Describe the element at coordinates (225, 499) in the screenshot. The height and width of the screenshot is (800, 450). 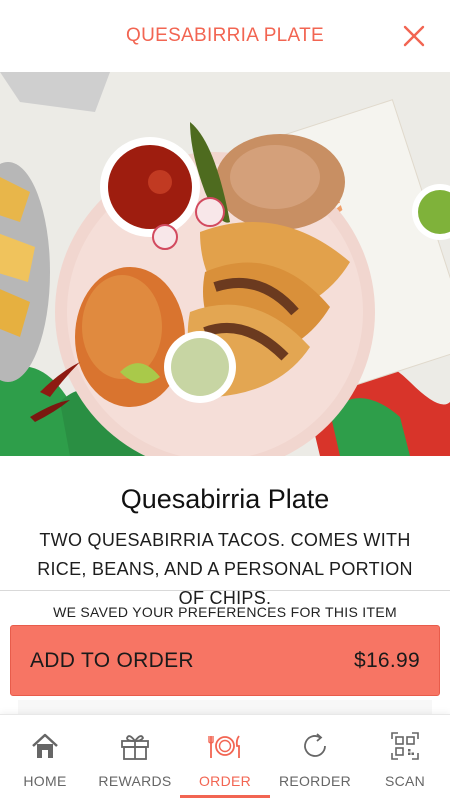
I see `product-name: Quesabirria Plate` at that location.